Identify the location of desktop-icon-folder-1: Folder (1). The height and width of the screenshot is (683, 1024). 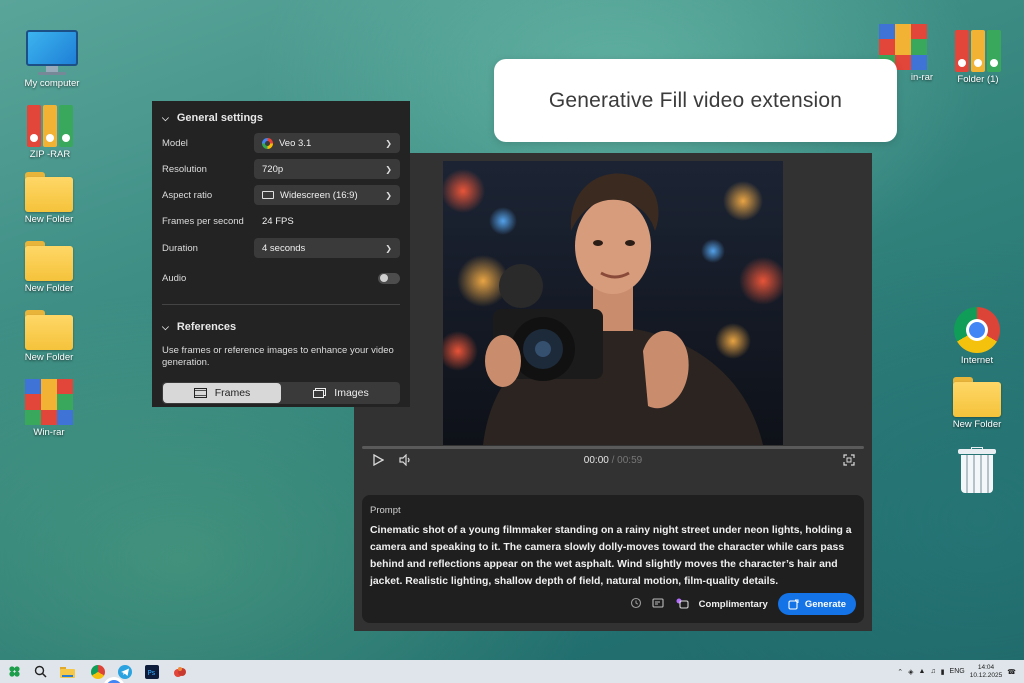
(978, 56).